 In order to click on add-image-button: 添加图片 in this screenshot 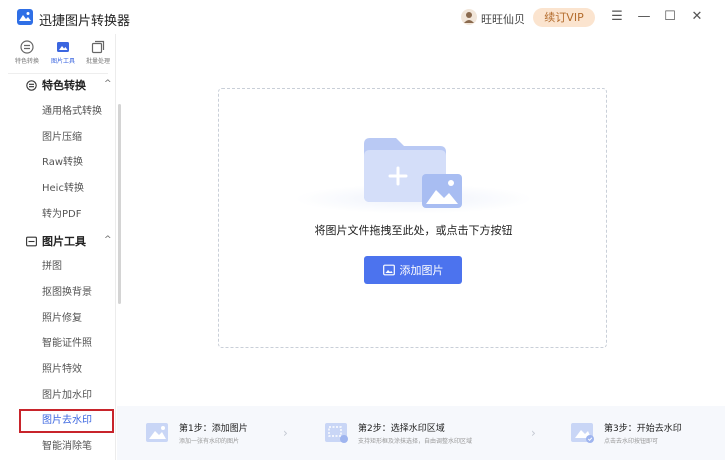, I will do `click(413, 270)`.